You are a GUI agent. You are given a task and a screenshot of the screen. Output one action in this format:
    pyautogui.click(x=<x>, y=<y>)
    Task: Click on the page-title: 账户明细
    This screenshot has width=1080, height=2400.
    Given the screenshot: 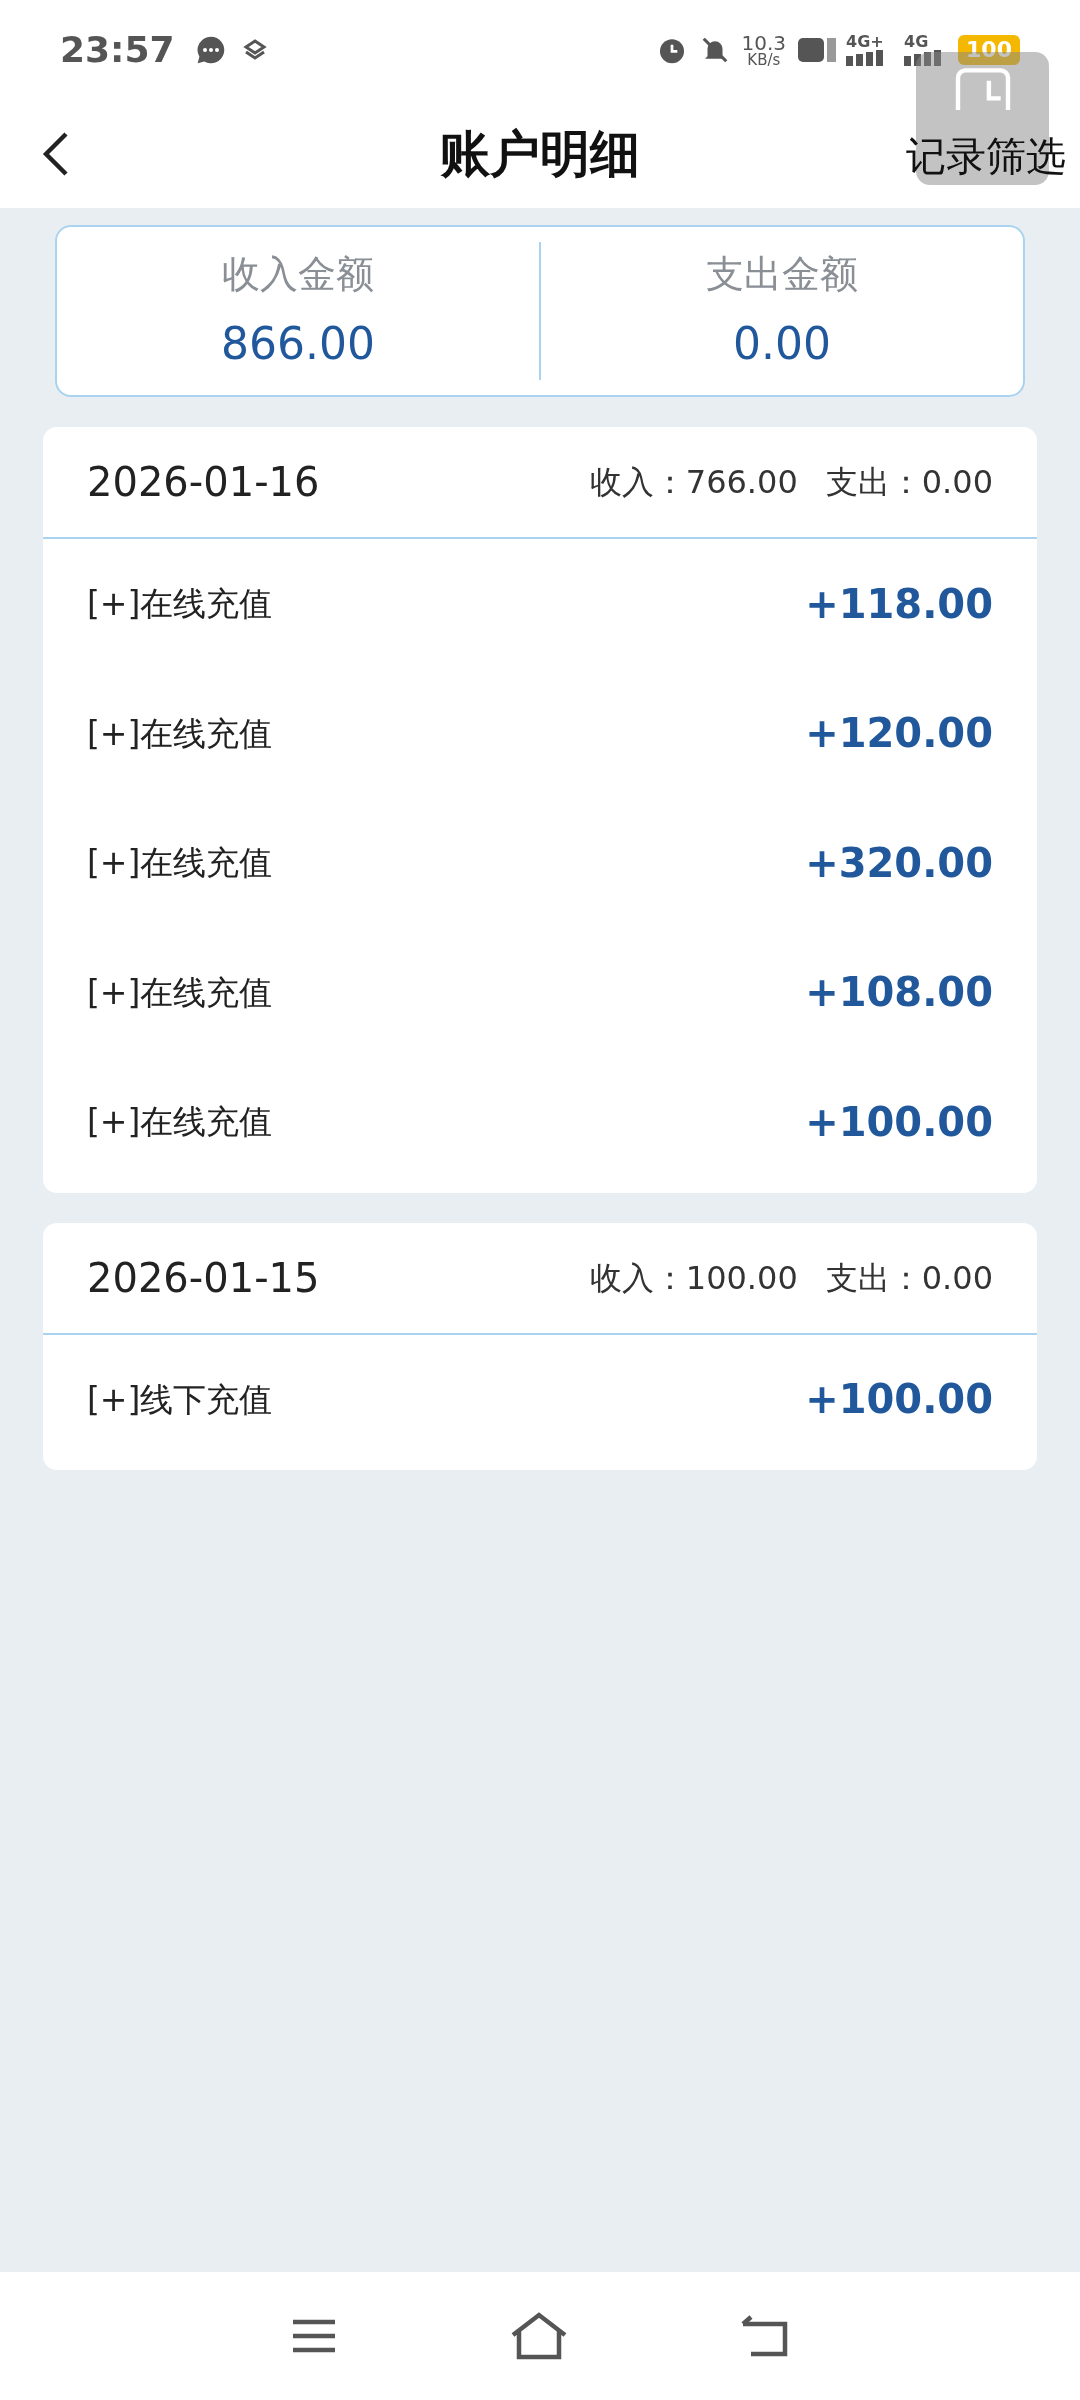 What is the action you would take?
    pyautogui.click(x=540, y=154)
    